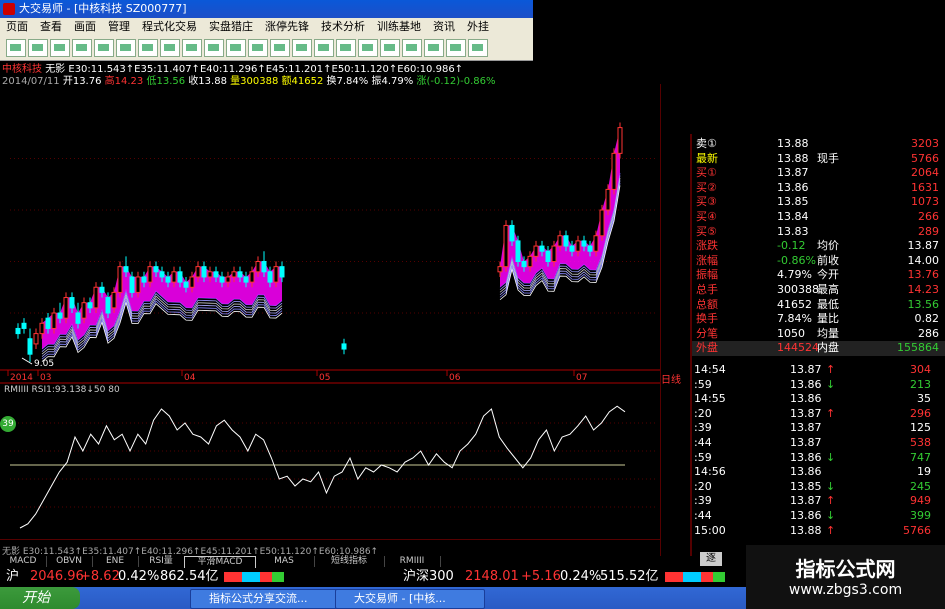 This screenshot has height=609, width=945. What do you see at coordinates (284, 561) in the screenshot?
I see `tab-mas: MAS` at bounding box center [284, 561].